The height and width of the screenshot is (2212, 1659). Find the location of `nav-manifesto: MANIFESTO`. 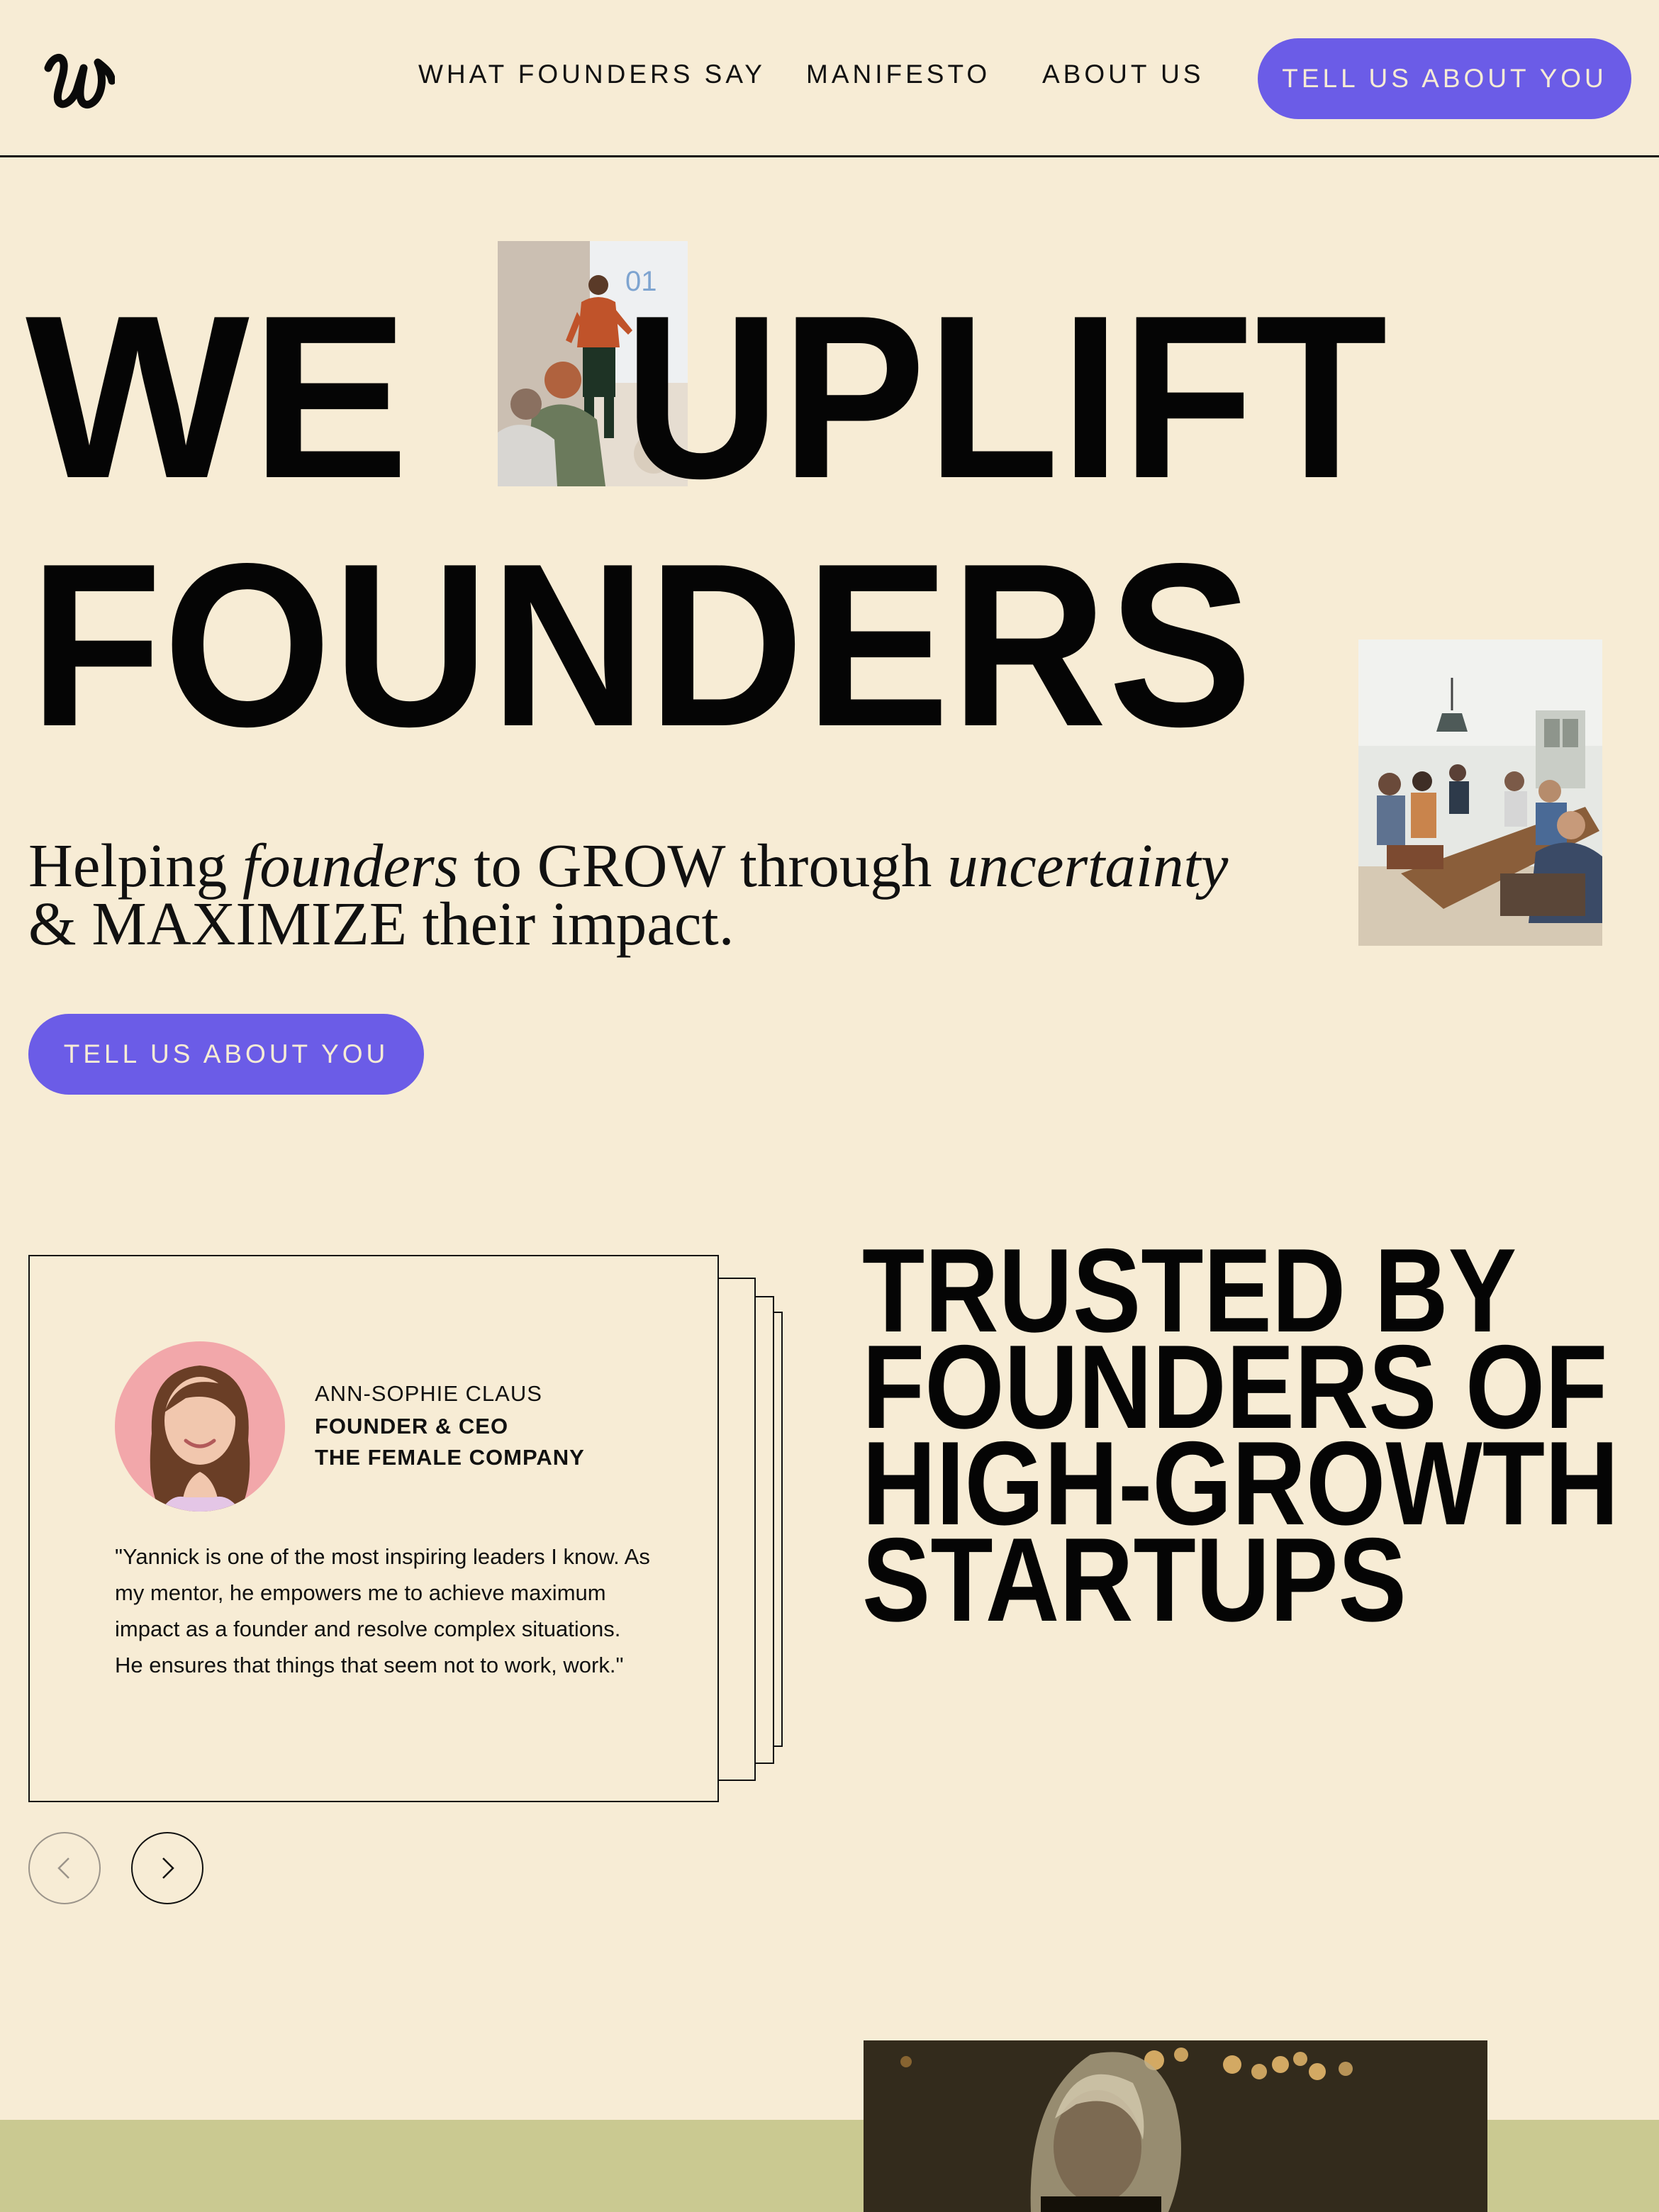

nav-manifesto: MANIFESTO is located at coordinates (898, 75).